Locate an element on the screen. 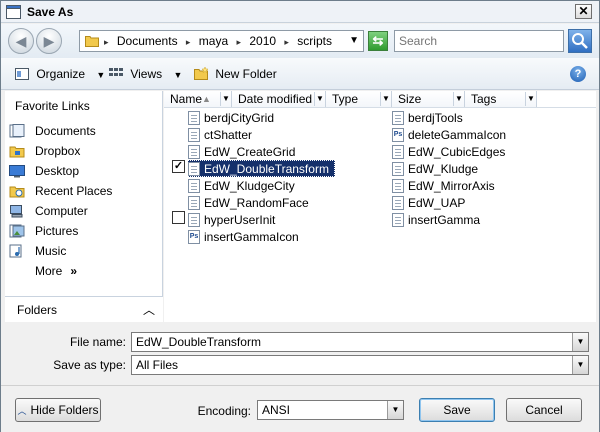  file-name-field: EdW_DoubleTransform ▼ is located at coordinates (360, 342).